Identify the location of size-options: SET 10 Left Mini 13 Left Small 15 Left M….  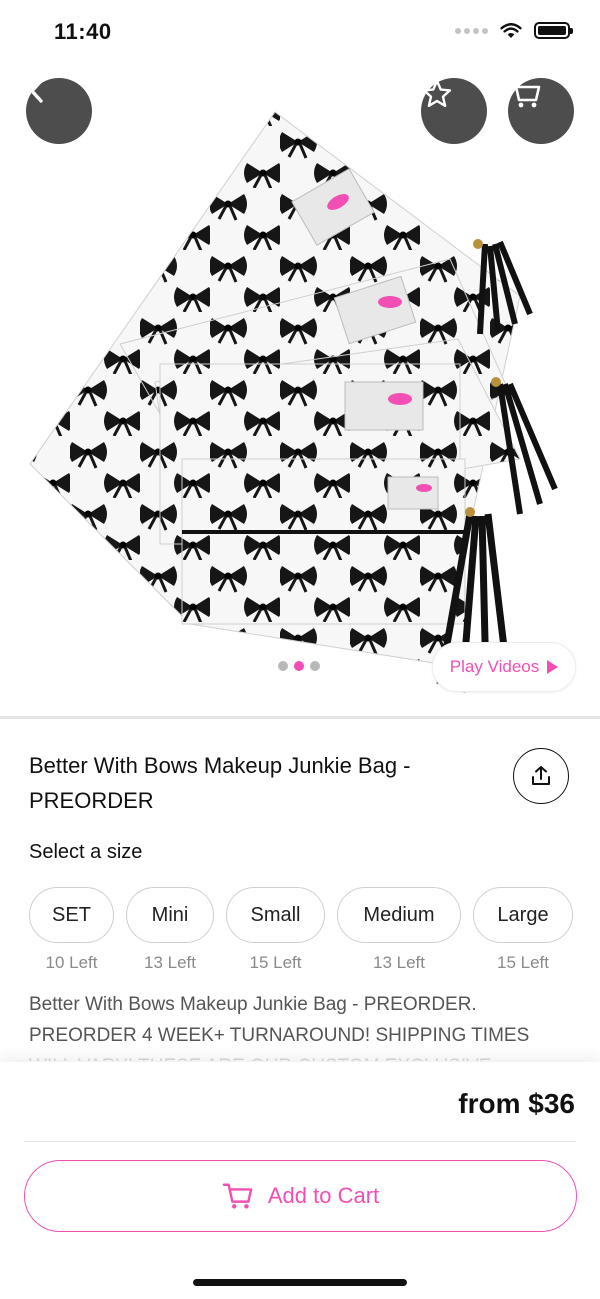
(314, 932).